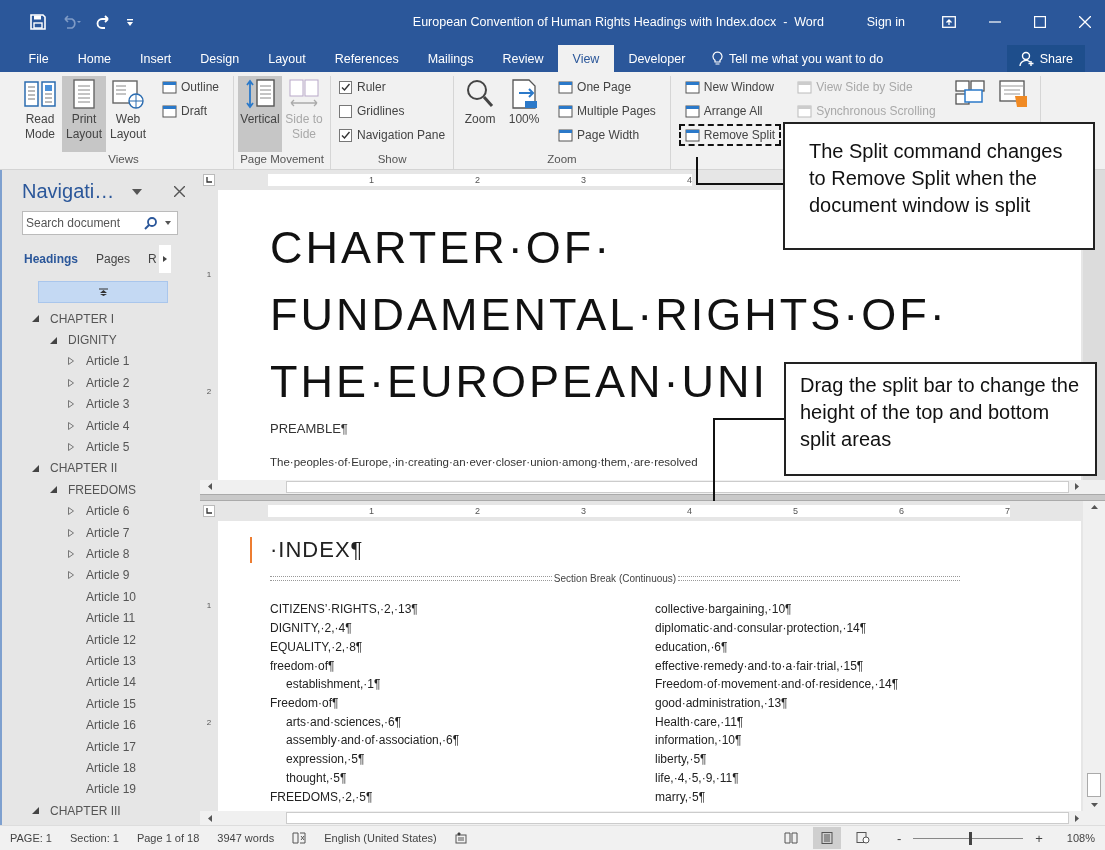  Describe the element at coordinates (899, 838) in the screenshot. I see `zoom-out-button: -` at that location.